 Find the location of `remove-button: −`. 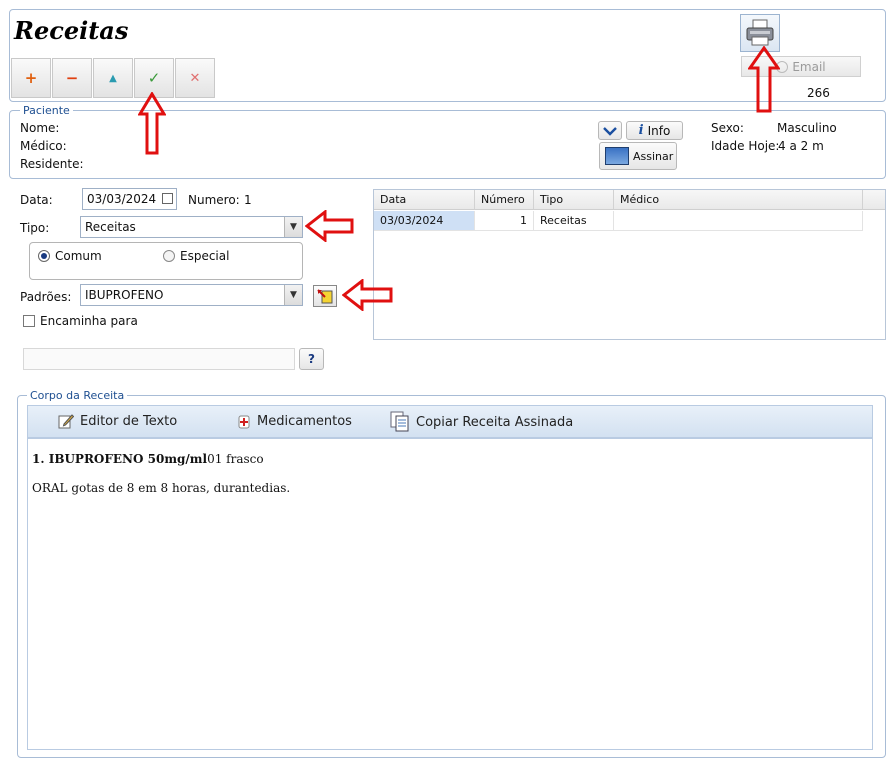

remove-button: − is located at coordinates (72, 78).